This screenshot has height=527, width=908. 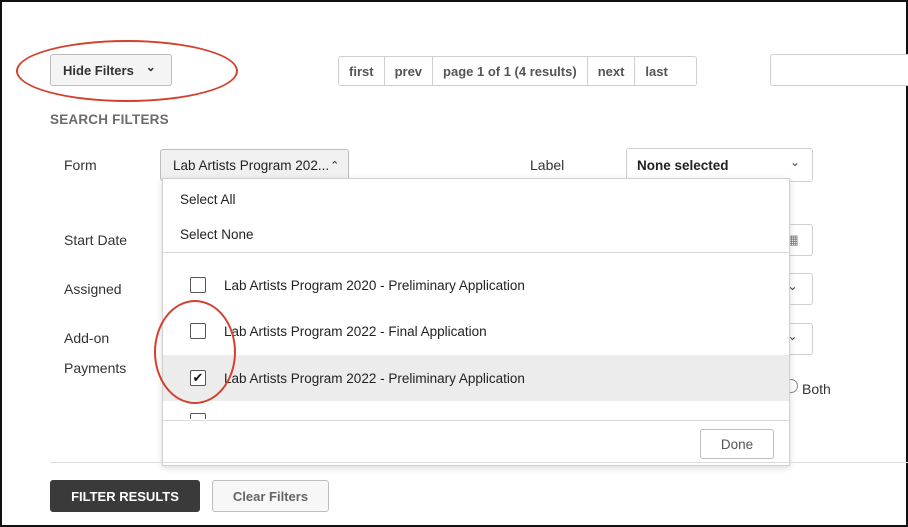 What do you see at coordinates (610, 71) in the screenshot?
I see `pager-next-button: next` at bounding box center [610, 71].